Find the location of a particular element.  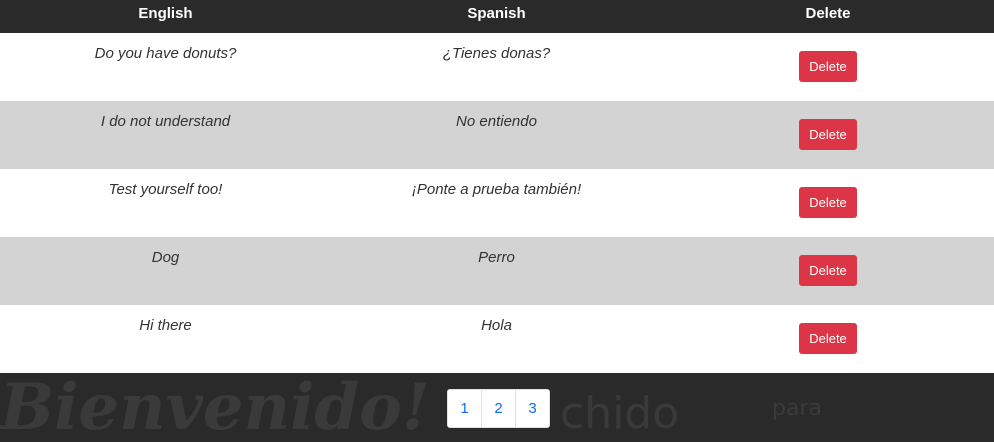

page-link-1: 1 is located at coordinates (465, 408).